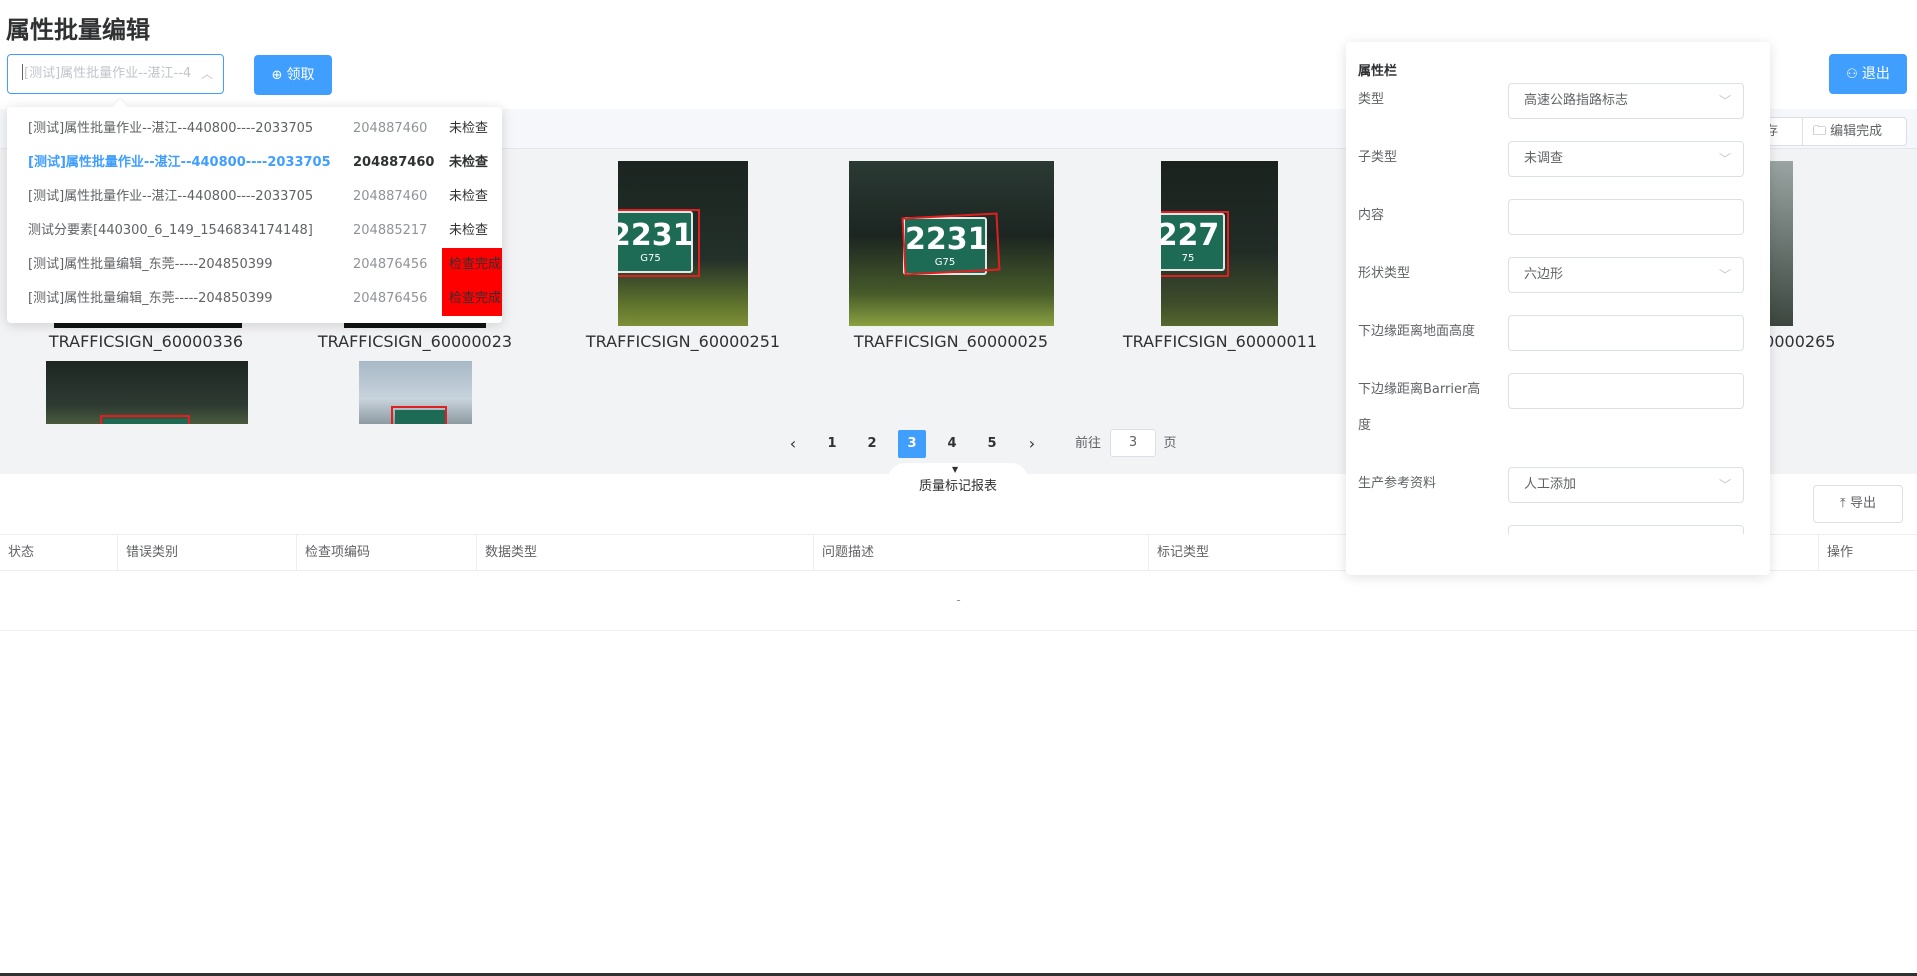  What do you see at coordinates (78, 30) in the screenshot?
I see `page-title: 属性批量编辑` at bounding box center [78, 30].